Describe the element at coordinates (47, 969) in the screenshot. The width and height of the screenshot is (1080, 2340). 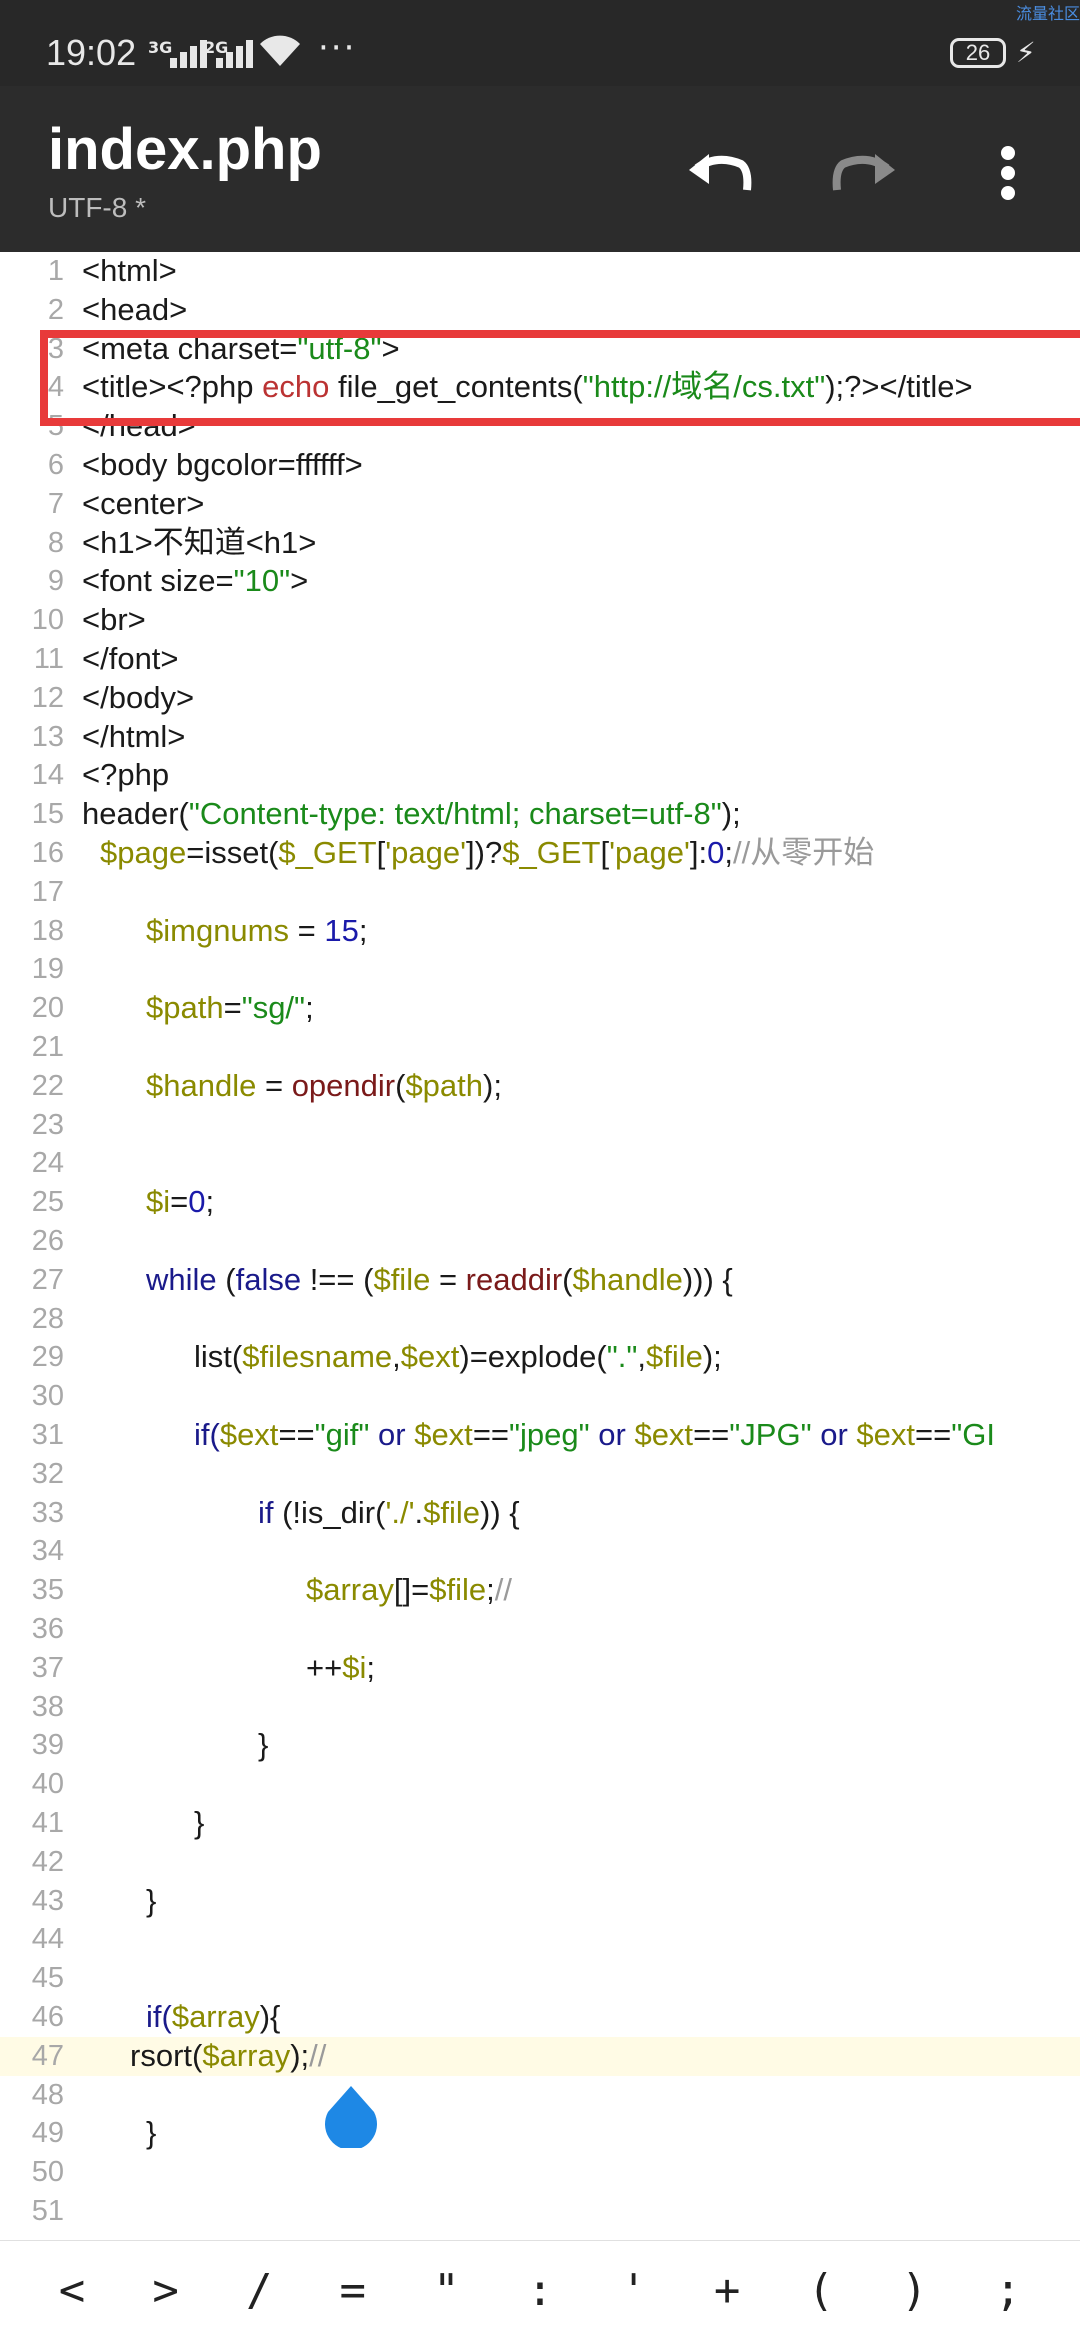
I see `line-number: 19` at that location.